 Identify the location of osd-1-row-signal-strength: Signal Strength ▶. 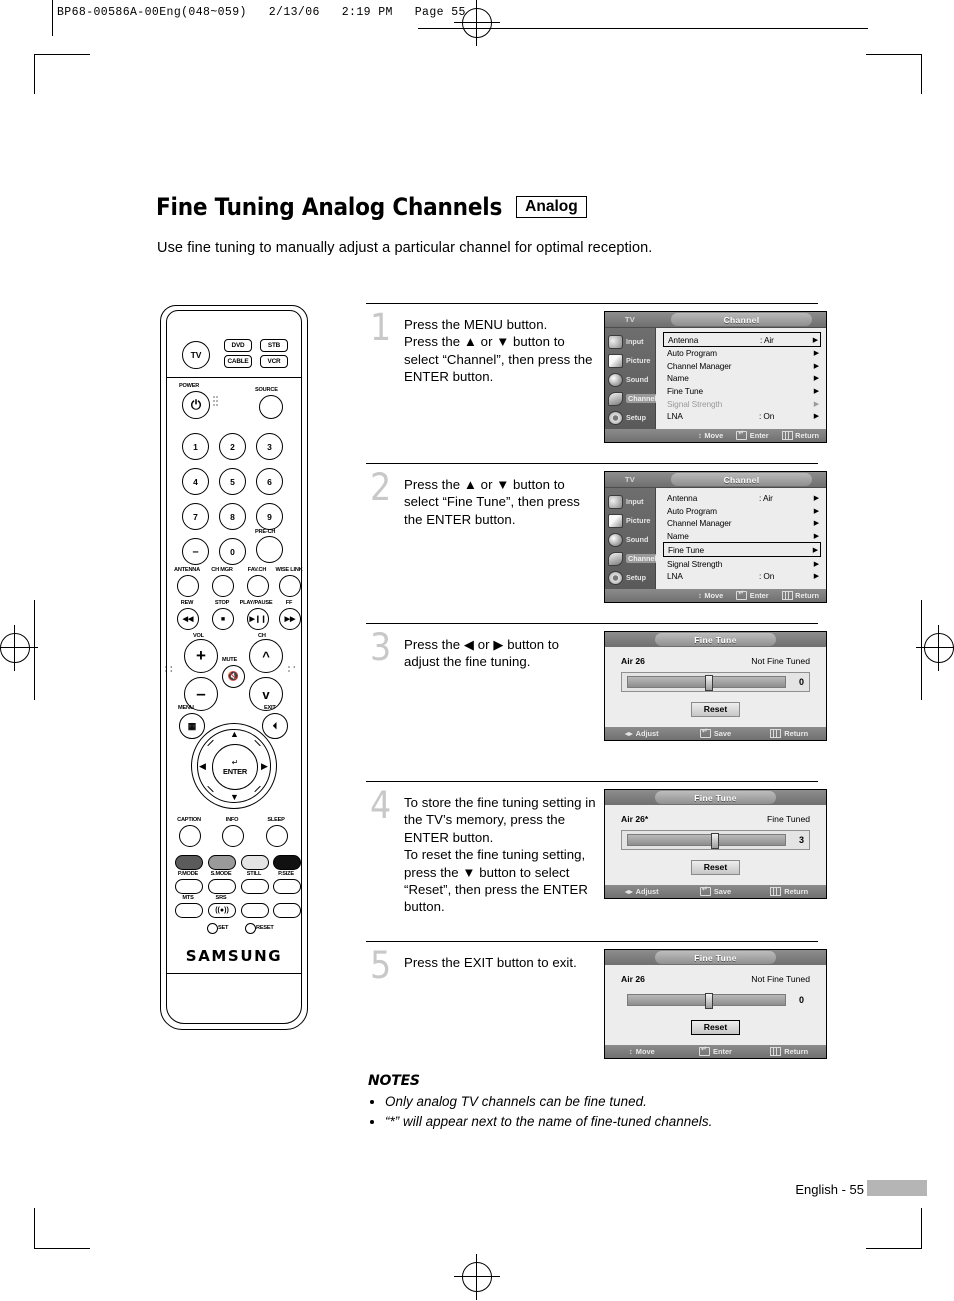
(742, 403).